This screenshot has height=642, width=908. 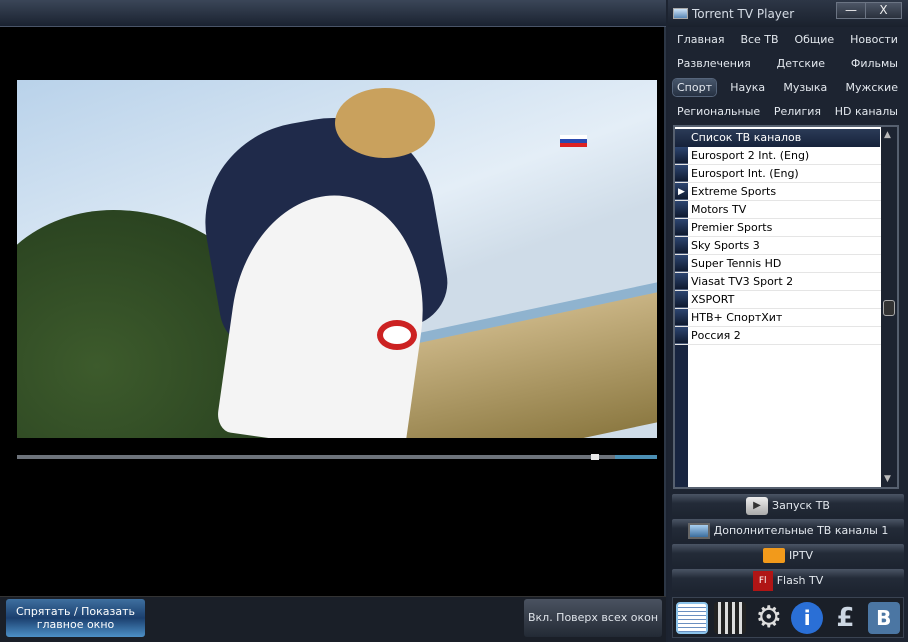 What do you see at coordinates (750, 155) in the screenshot?
I see `channel-name: Eurosport 2 Int. (Eng)` at bounding box center [750, 155].